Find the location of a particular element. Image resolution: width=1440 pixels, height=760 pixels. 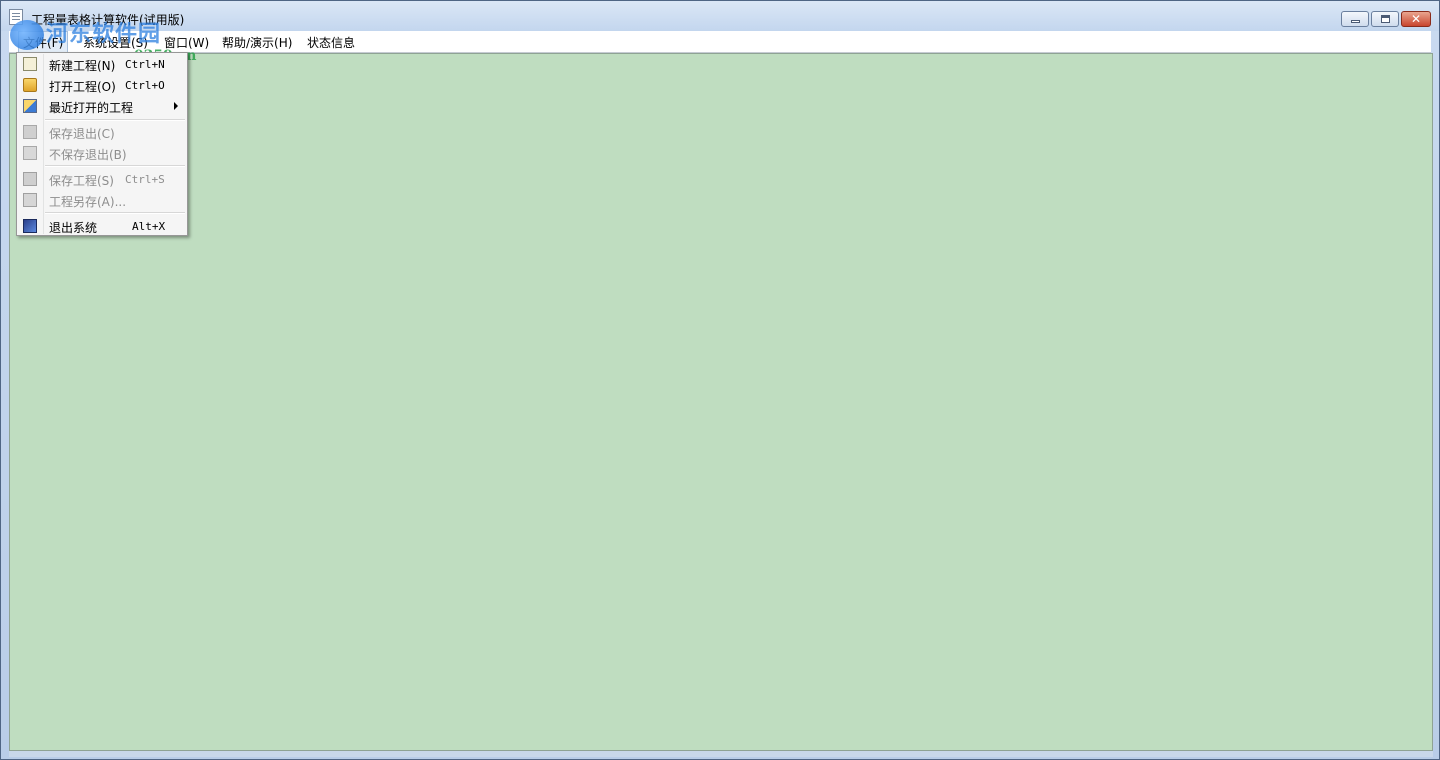

menu-item-shortcut: Ctrl+S is located at coordinates (145, 179).